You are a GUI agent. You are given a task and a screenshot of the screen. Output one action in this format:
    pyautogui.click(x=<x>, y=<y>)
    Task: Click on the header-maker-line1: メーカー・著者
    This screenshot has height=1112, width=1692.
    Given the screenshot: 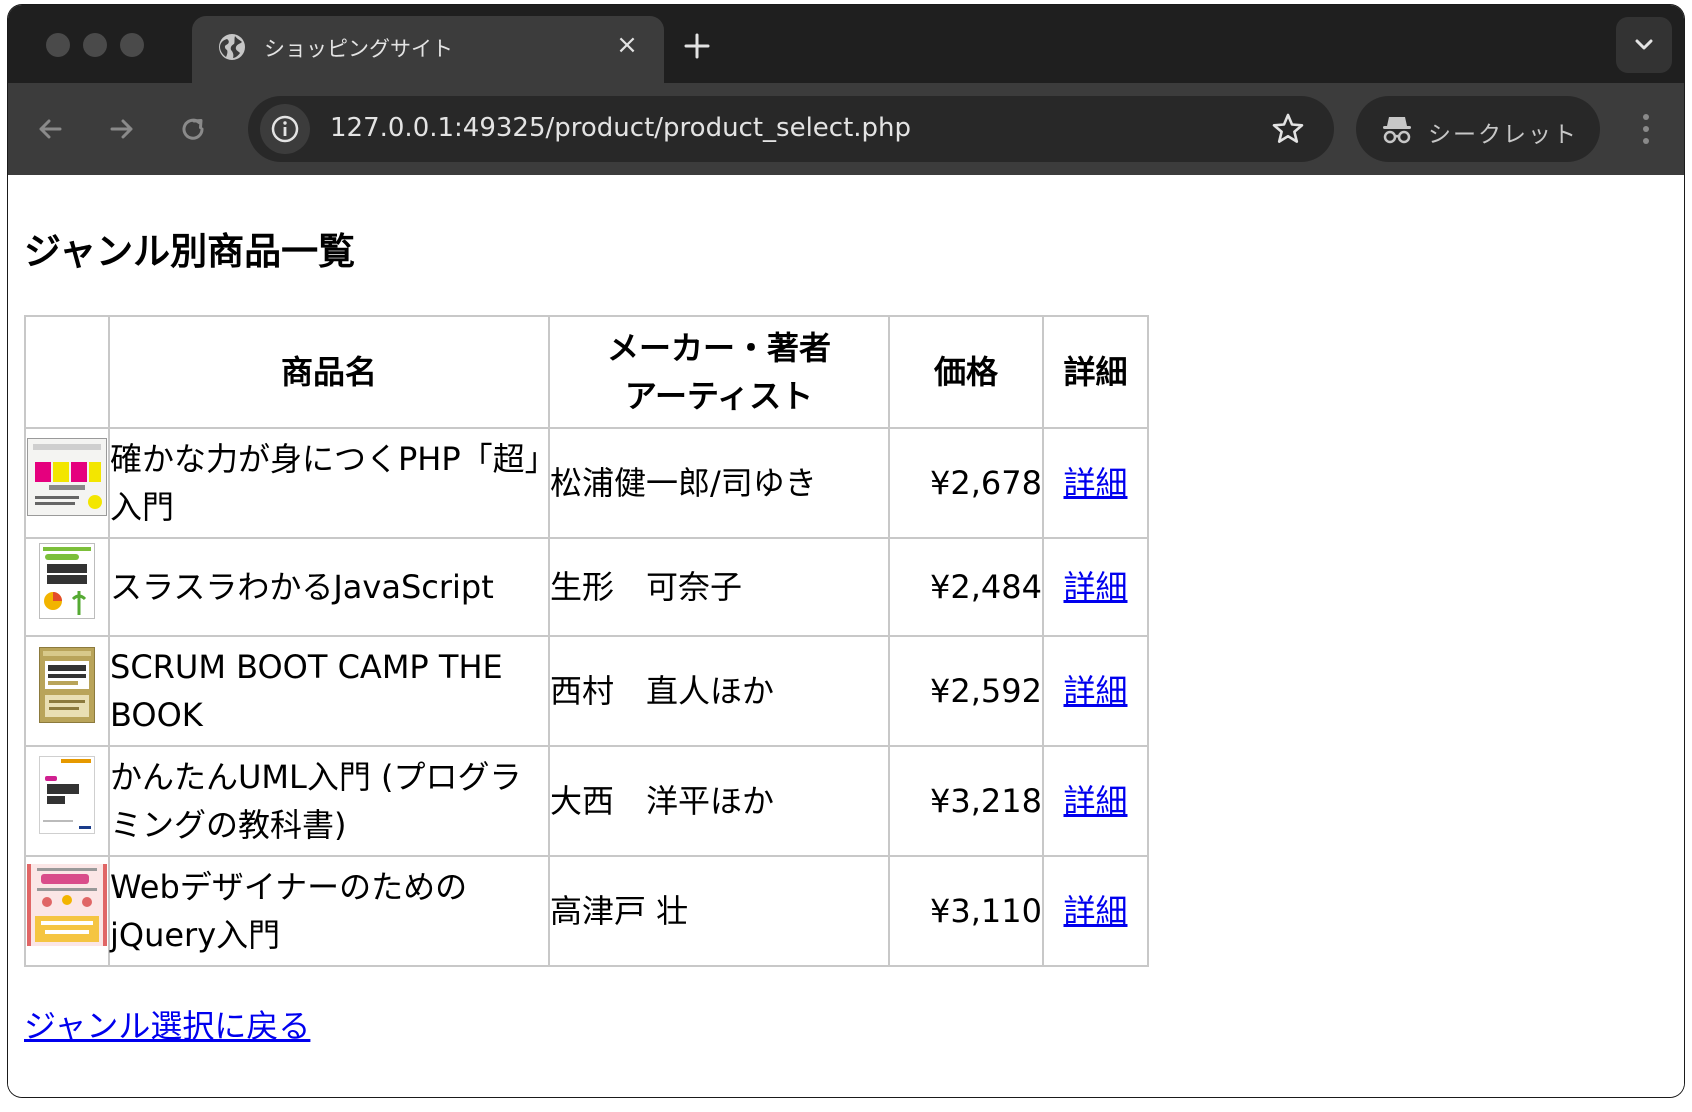 What is the action you would take?
    pyautogui.click(x=718, y=348)
    